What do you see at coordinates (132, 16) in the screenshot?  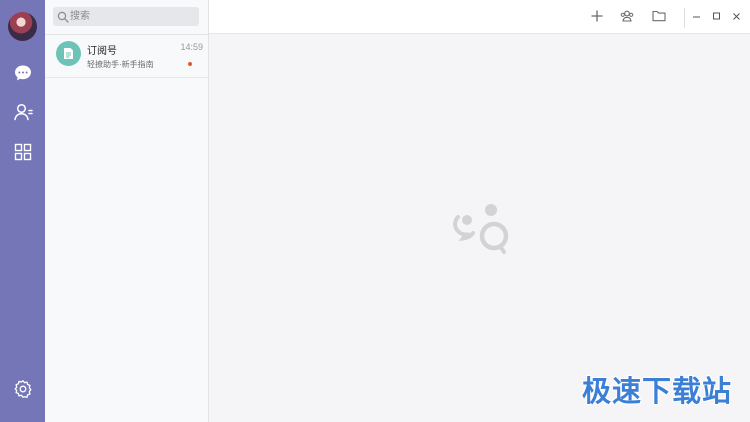 I see `search-input` at bounding box center [132, 16].